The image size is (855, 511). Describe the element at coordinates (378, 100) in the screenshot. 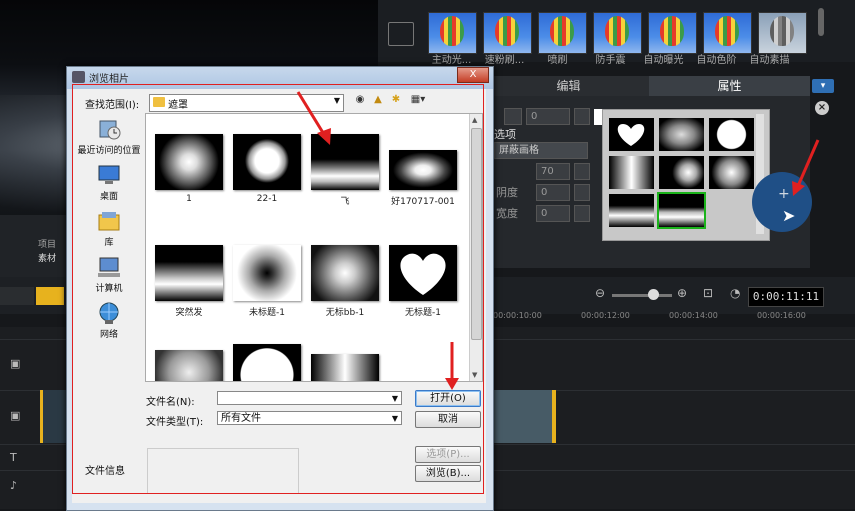

I see `up-folder-icon: ▲` at that location.